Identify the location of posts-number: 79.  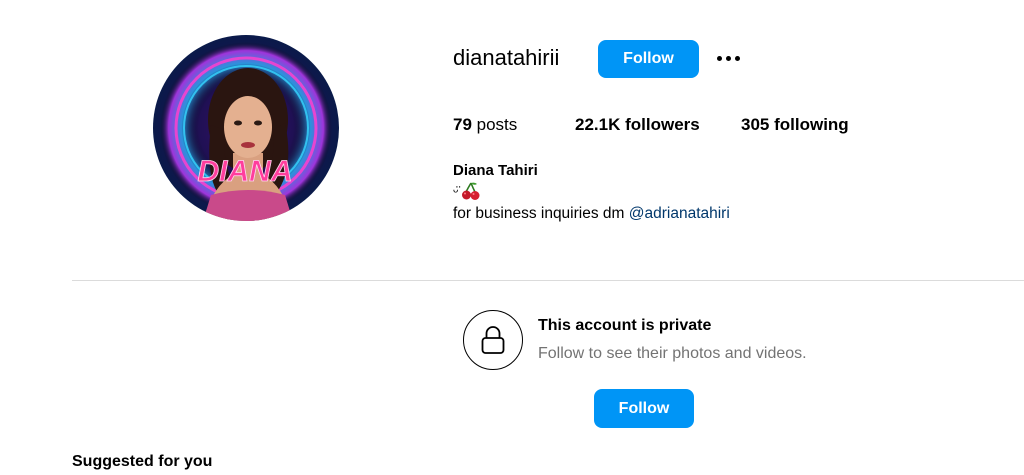
(462, 124).